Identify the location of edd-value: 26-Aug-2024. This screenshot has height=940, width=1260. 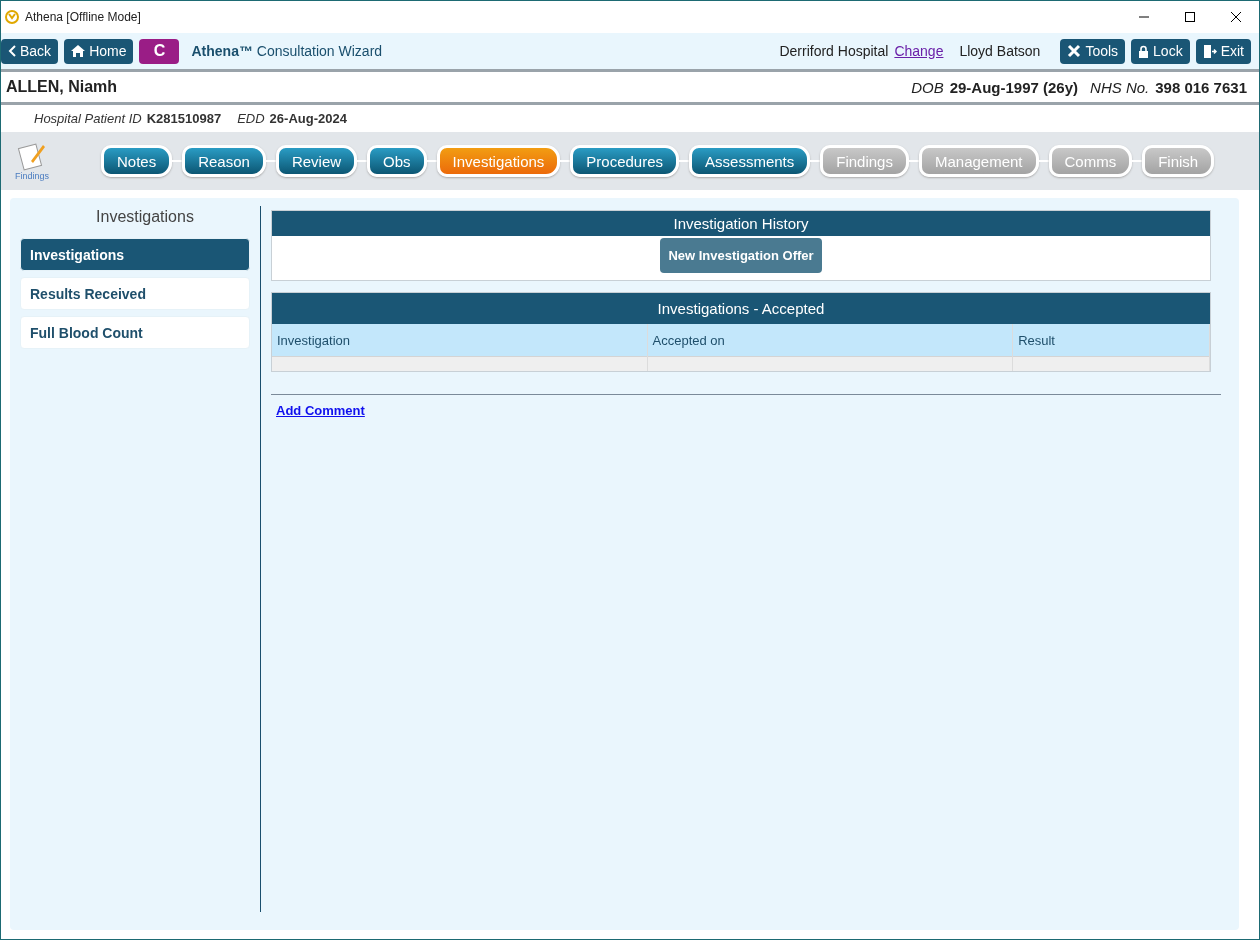
(308, 118).